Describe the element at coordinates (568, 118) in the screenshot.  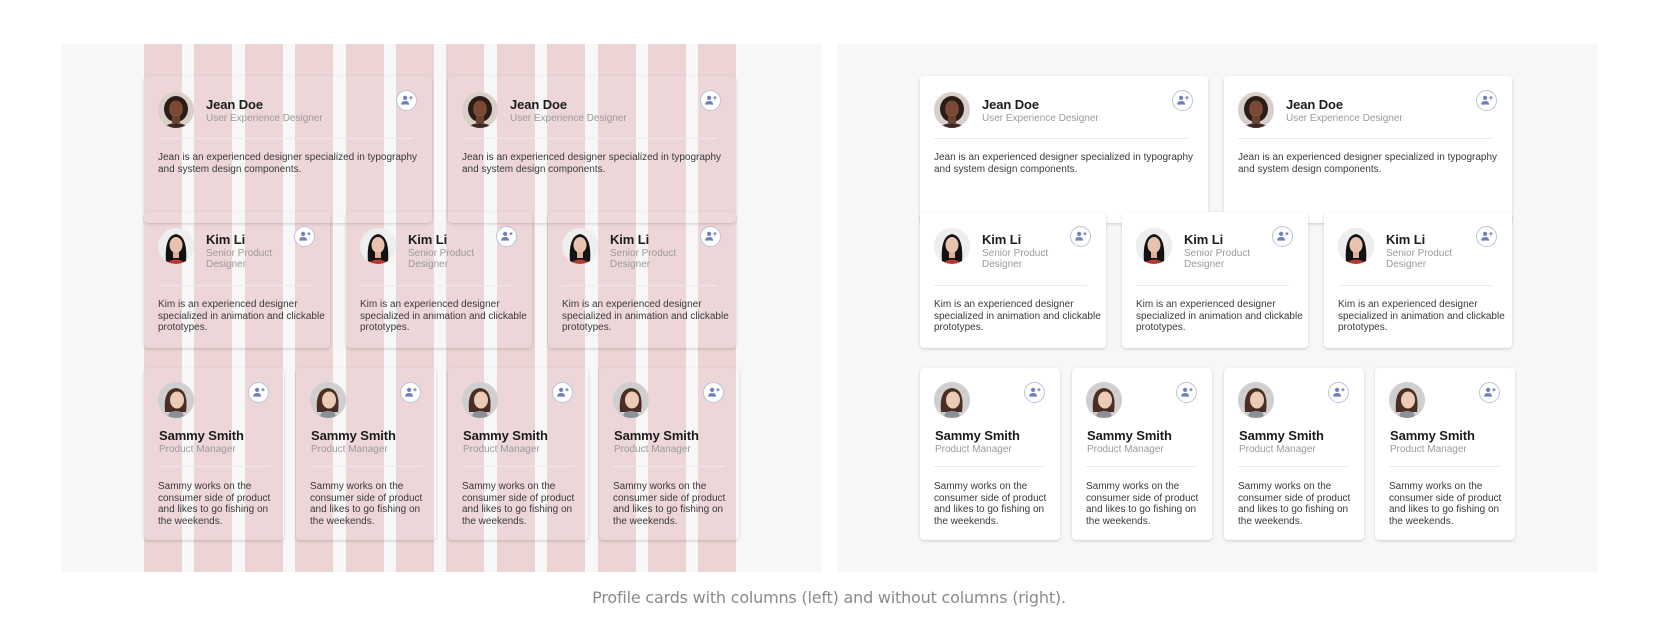
I see `profile-role: User Experience Designer` at that location.